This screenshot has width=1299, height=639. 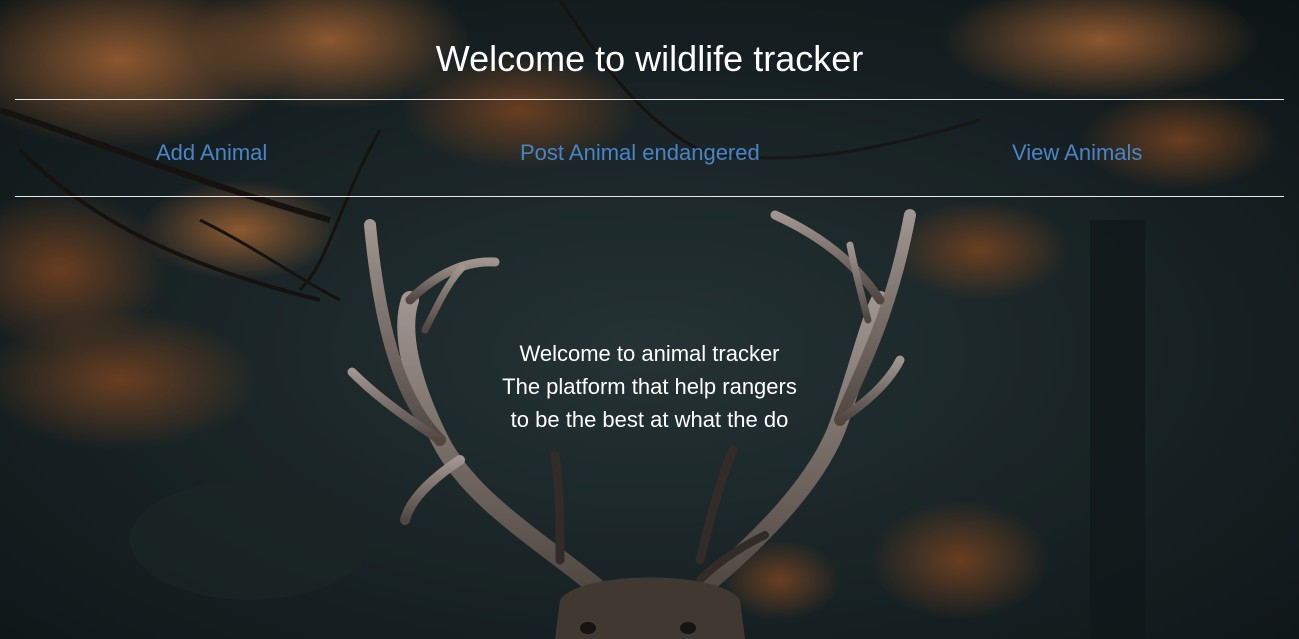 What do you see at coordinates (640, 153) in the screenshot?
I see `nav-link-post-animal-endangered: Post Animal endangered` at bounding box center [640, 153].